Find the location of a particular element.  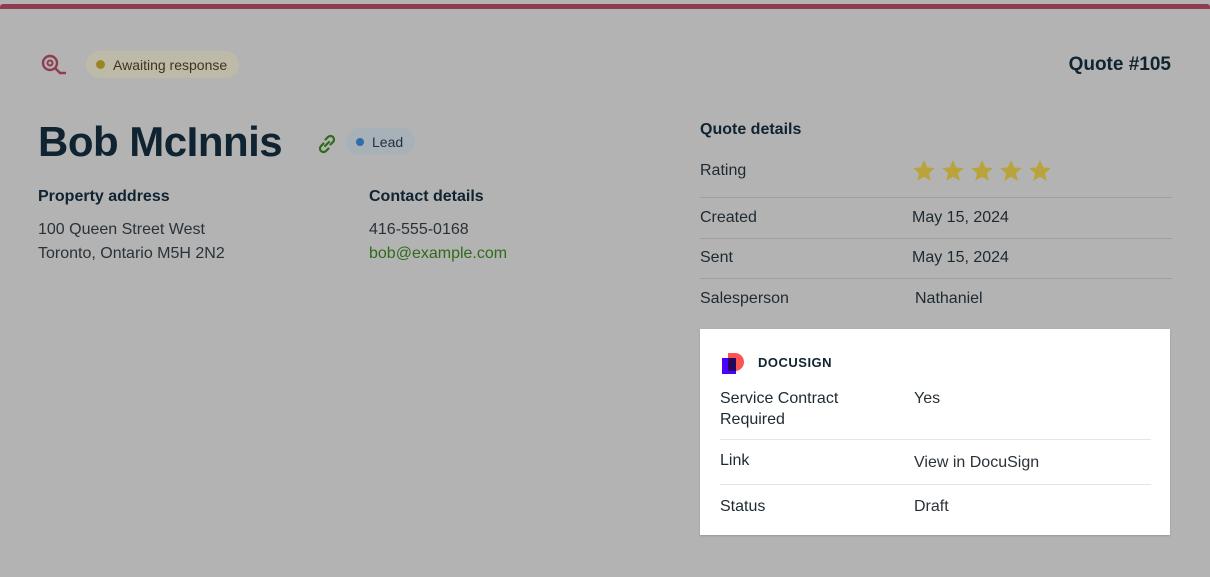

client-tag-badge: Lead is located at coordinates (381, 141).